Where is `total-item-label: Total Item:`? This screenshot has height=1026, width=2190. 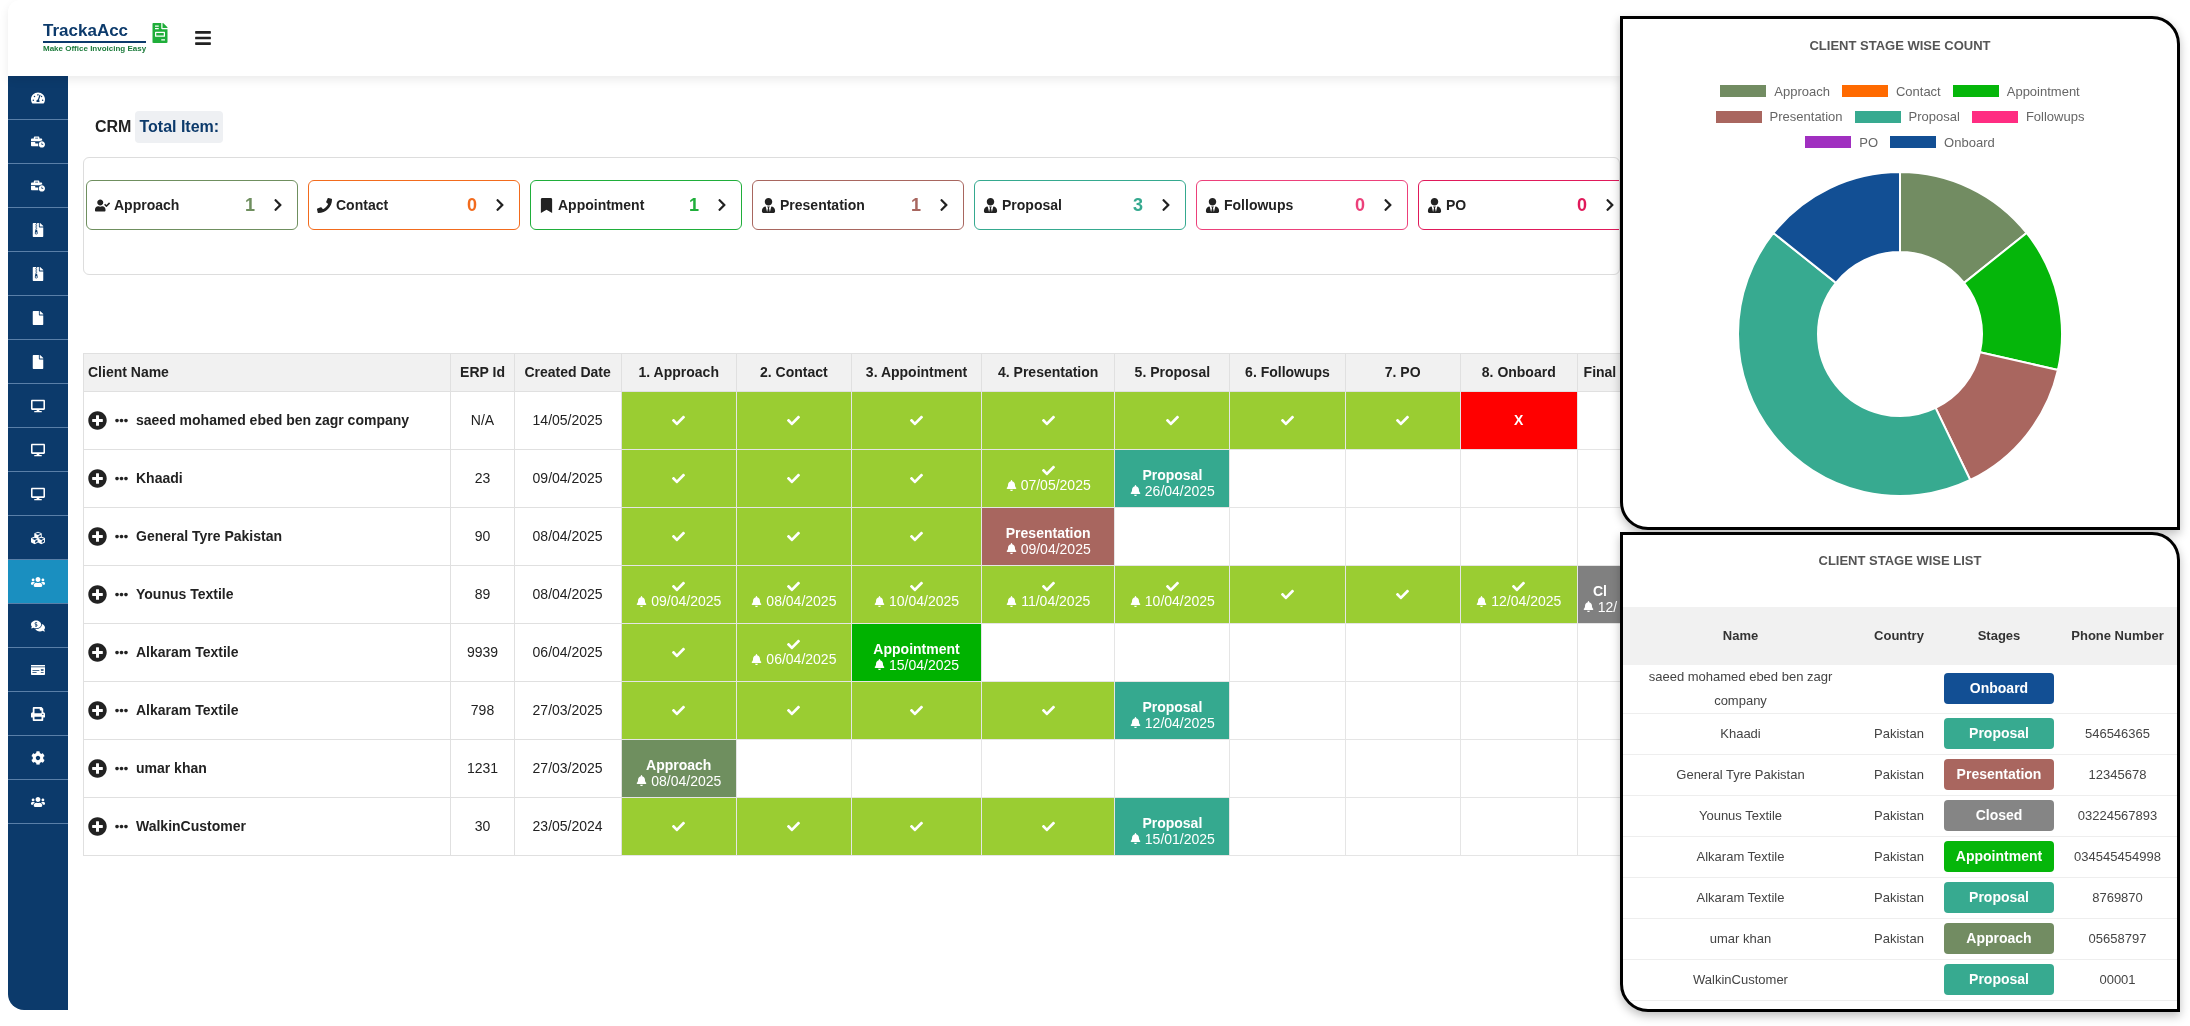 total-item-label: Total Item: is located at coordinates (179, 127).